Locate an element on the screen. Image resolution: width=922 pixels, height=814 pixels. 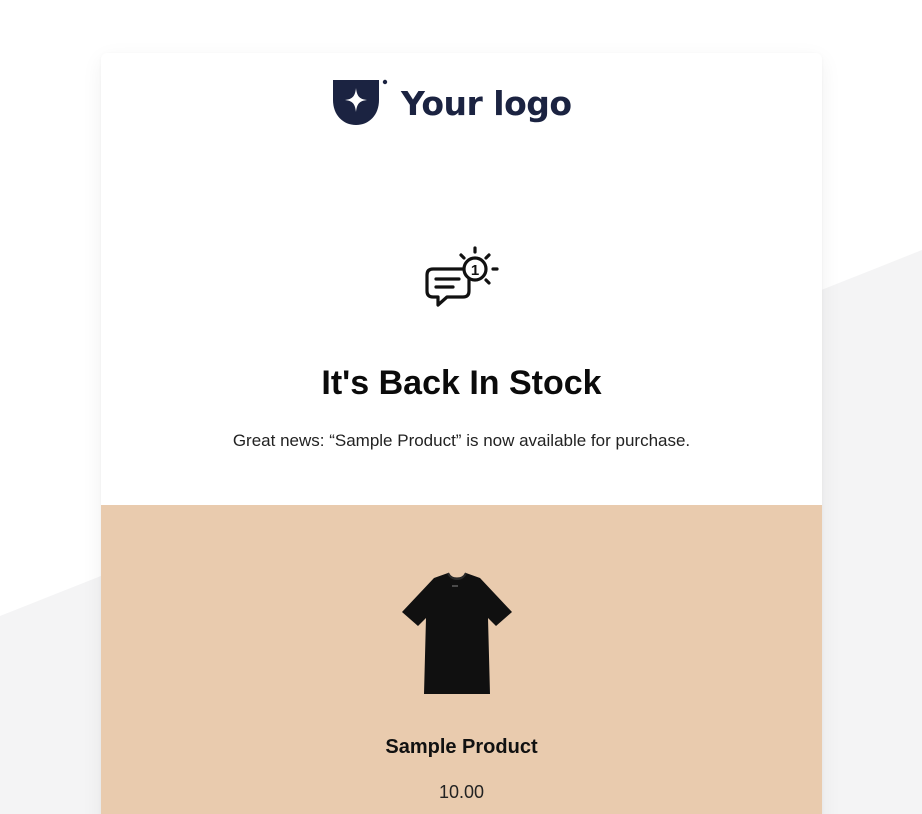
chat-notification-icon: 1 is located at coordinates (462, 276).